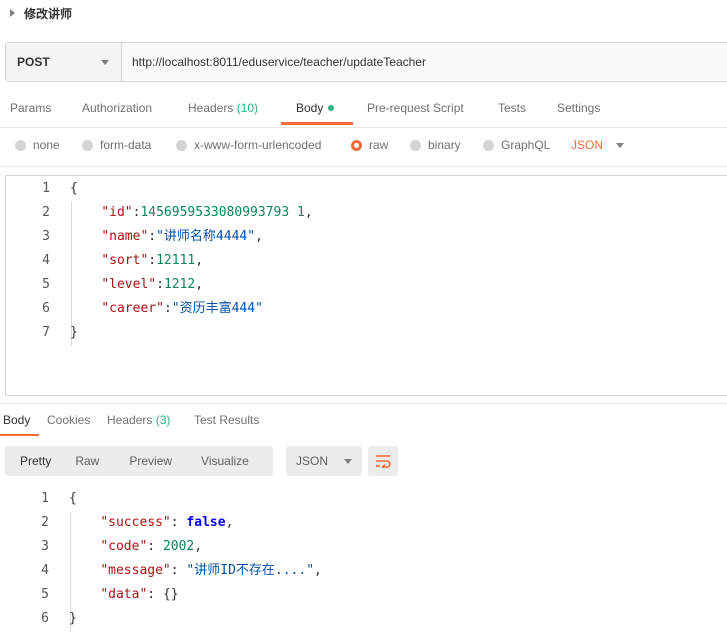 Image resolution: width=727 pixels, height=636 pixels. Describe the element at coordinates (12, 13) in the screenshot. I see `caret-right-icon` at that location.